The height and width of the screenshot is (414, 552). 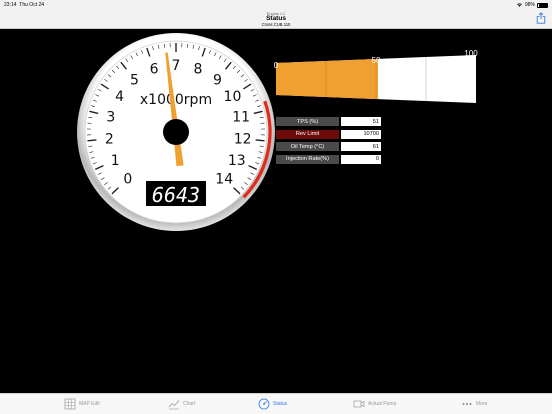 What do you see at coordinates (127, 180) in the screenshot?
I see `tick-label: 0` at bounding box center [127, 180].